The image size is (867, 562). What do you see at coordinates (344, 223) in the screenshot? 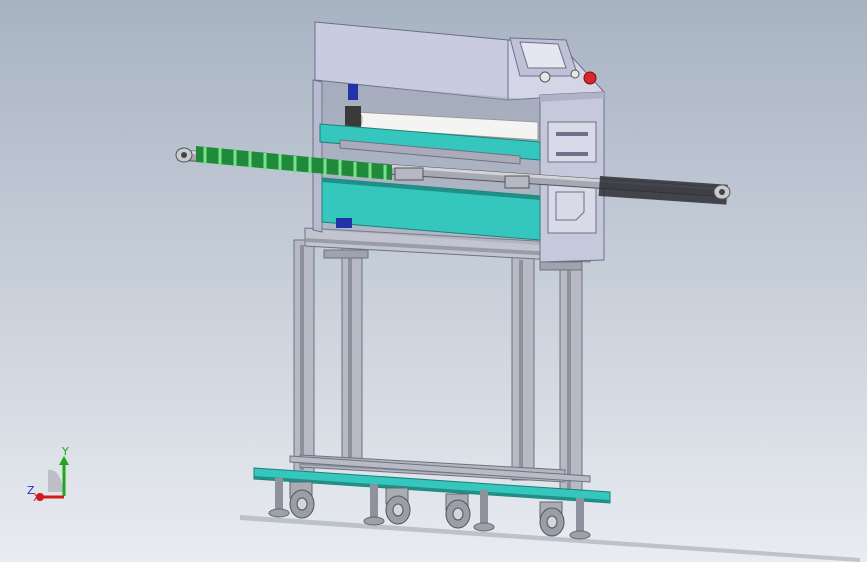
I see `actuator-bottom` at bounding box center [344, 223].